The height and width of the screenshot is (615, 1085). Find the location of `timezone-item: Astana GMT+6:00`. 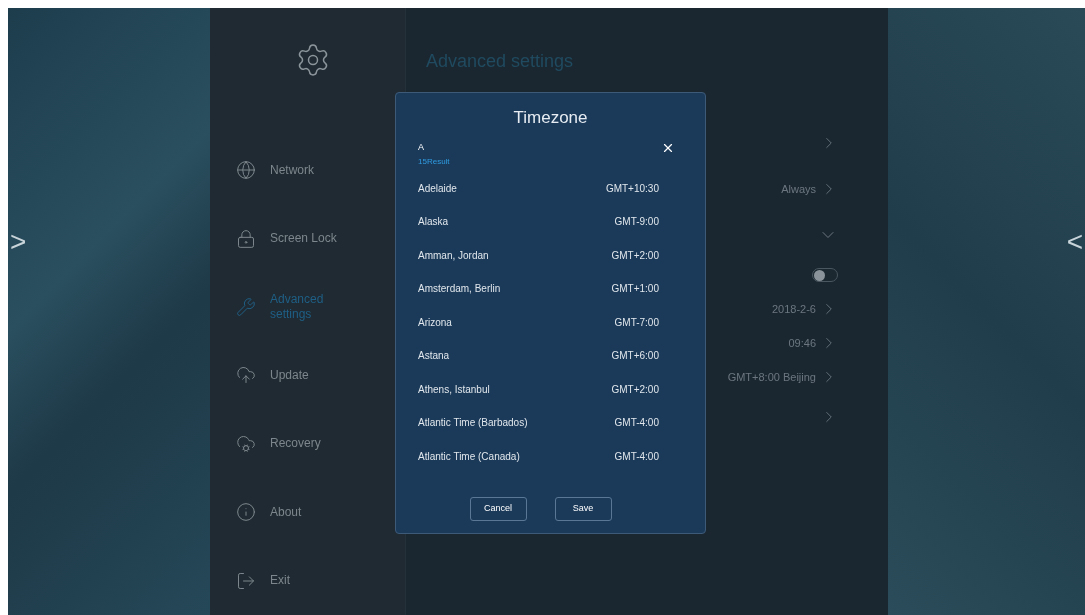

timezone-item: Astana GMT+6:00 is located at coordinates (550, 356).